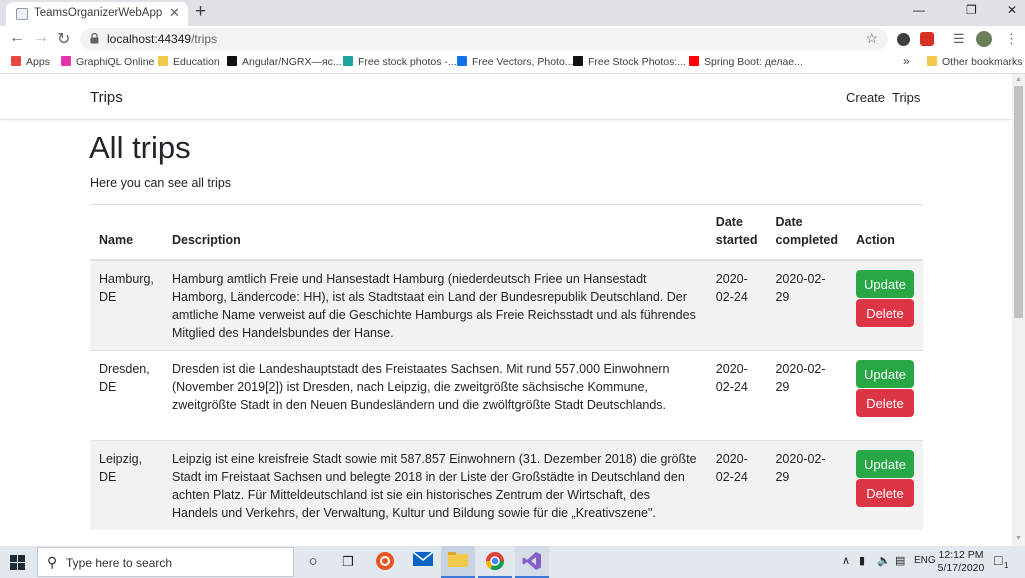 Image resolution: width=1025 pixels, height=578 pixels. Describe the element at coordinates (17, 562) in the screenshot. I see `windows-start-icon` at that location.